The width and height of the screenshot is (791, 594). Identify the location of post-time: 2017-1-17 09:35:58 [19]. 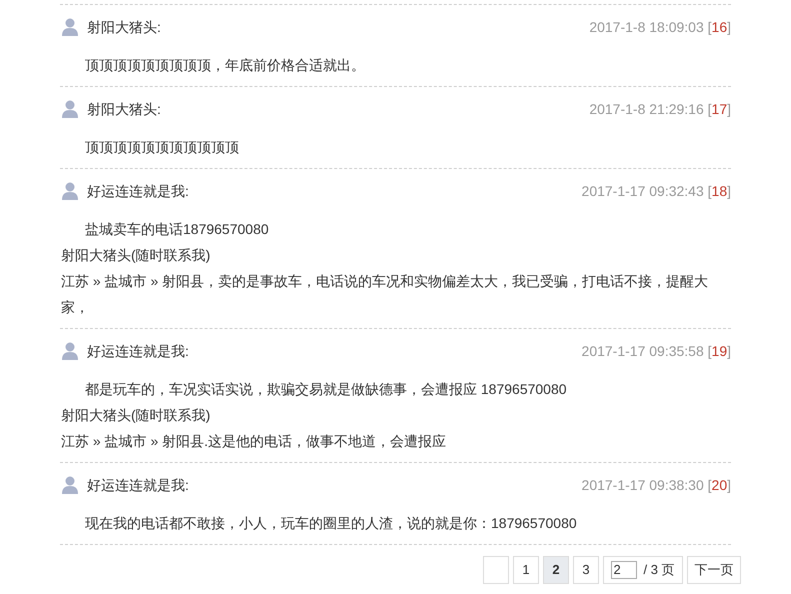
(656, 351).